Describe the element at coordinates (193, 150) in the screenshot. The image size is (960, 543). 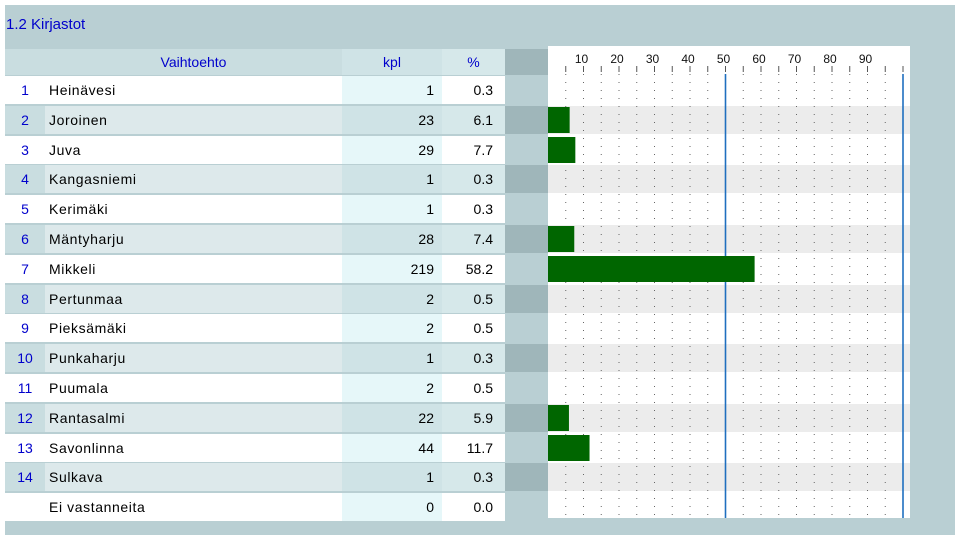
I see `row-name: Juva` at that location.